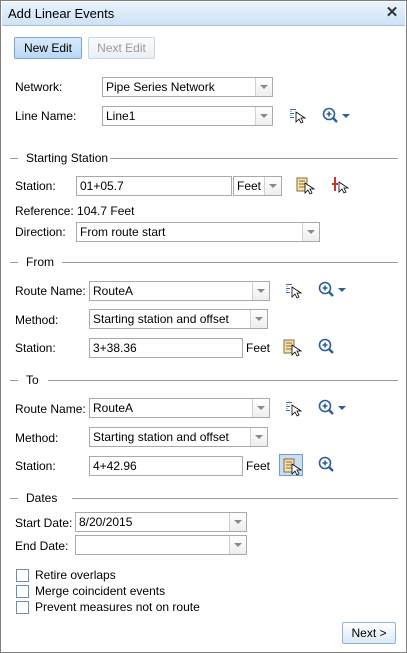  I want to click on merge-coincident-checkbox, so click(22, 591).